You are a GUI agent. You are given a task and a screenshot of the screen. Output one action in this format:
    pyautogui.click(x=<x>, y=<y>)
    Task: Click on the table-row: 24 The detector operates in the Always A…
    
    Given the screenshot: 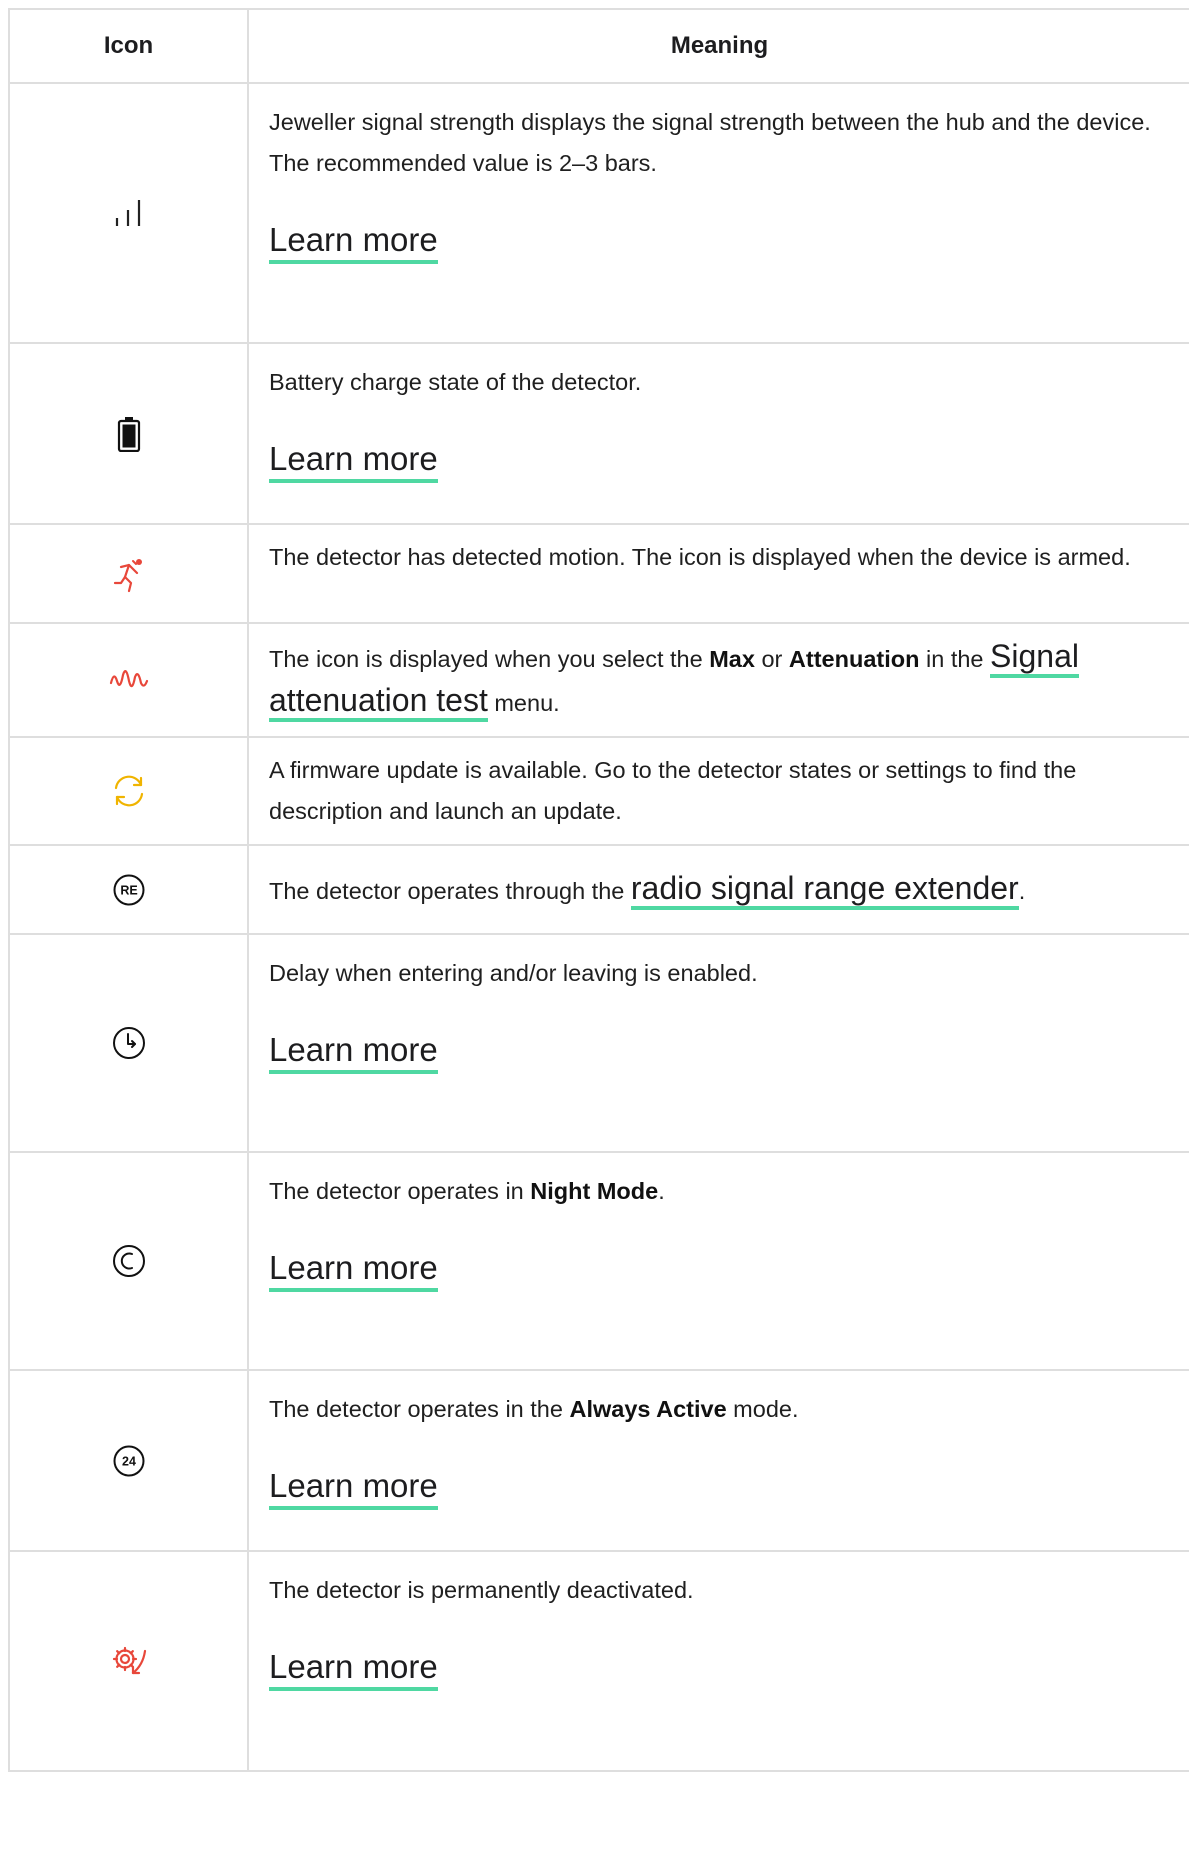 What is the action you would take?
    pyautogui.click(x=598, y=1460)
    